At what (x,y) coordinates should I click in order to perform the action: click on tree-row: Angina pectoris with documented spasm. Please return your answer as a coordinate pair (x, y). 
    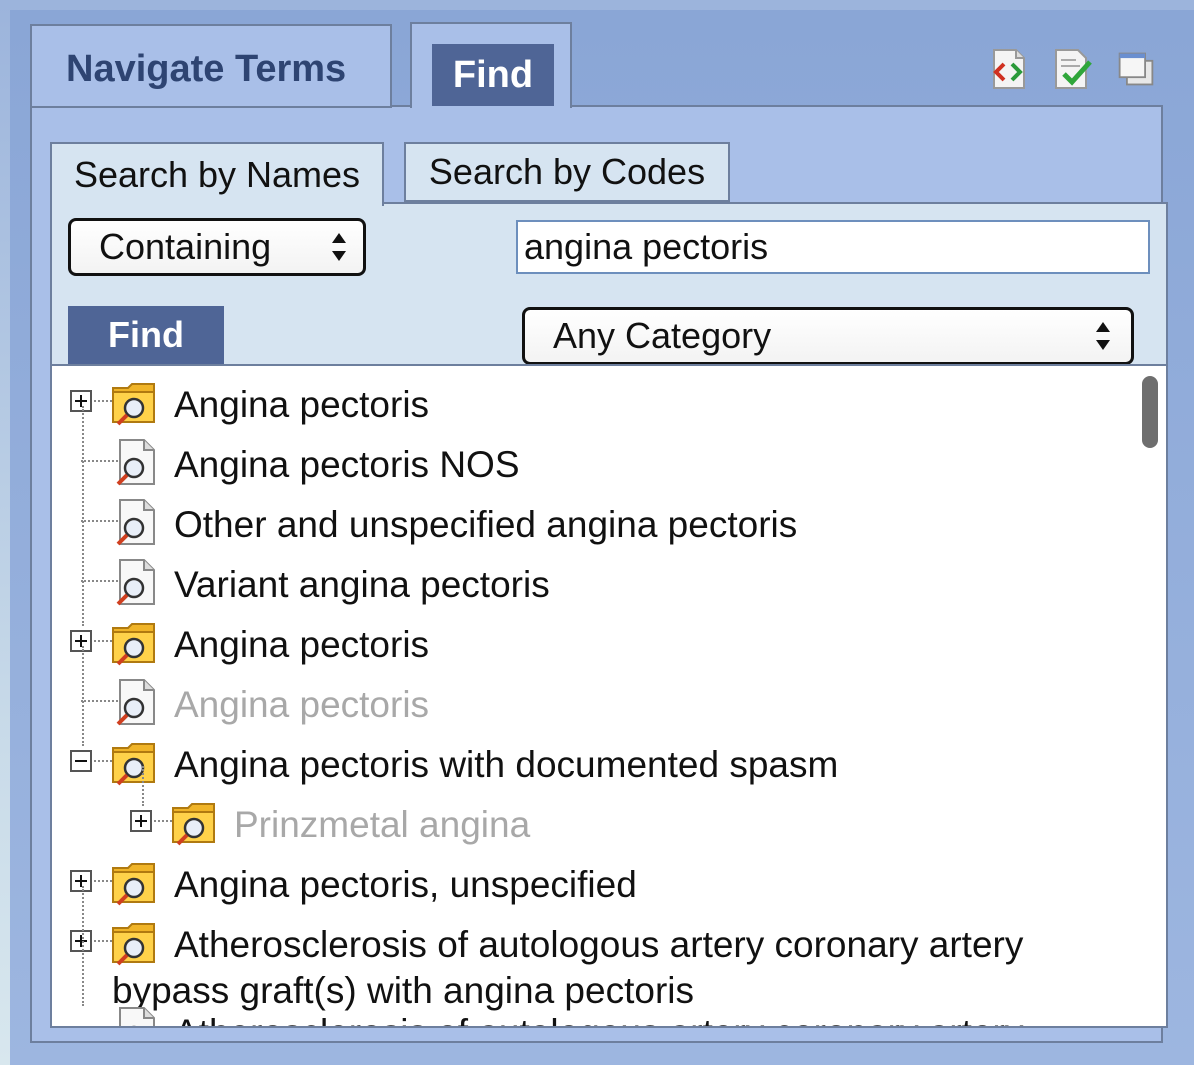
    Looking at the image, I should click on (592, 764).